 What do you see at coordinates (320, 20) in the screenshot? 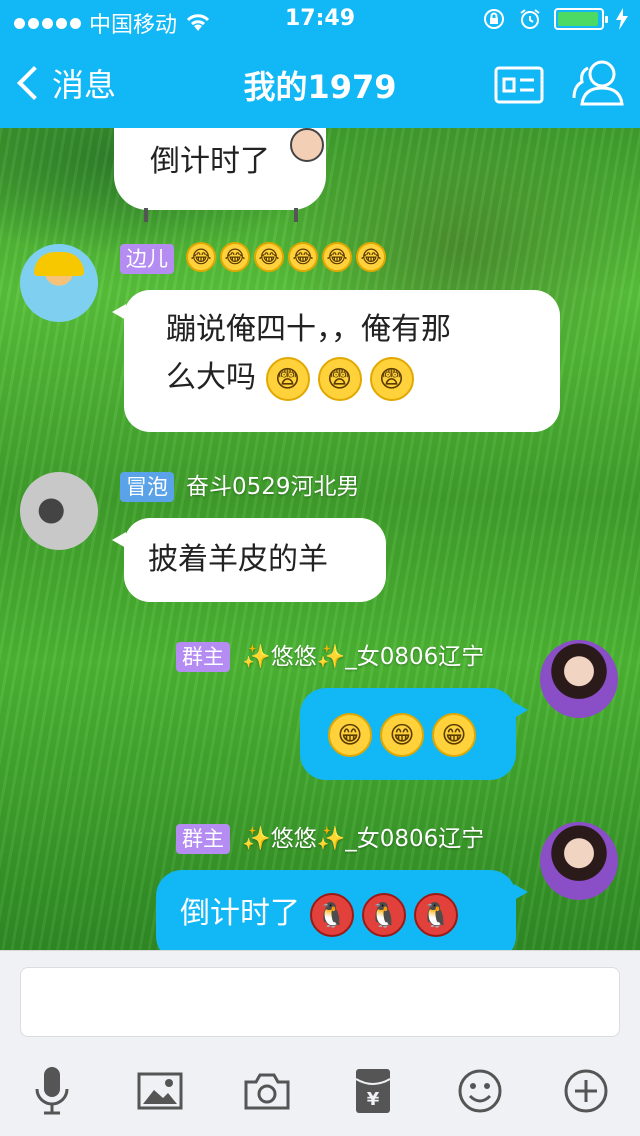
I see `status-bar: 中国移动 17:49` at bounding box center [320, 20].